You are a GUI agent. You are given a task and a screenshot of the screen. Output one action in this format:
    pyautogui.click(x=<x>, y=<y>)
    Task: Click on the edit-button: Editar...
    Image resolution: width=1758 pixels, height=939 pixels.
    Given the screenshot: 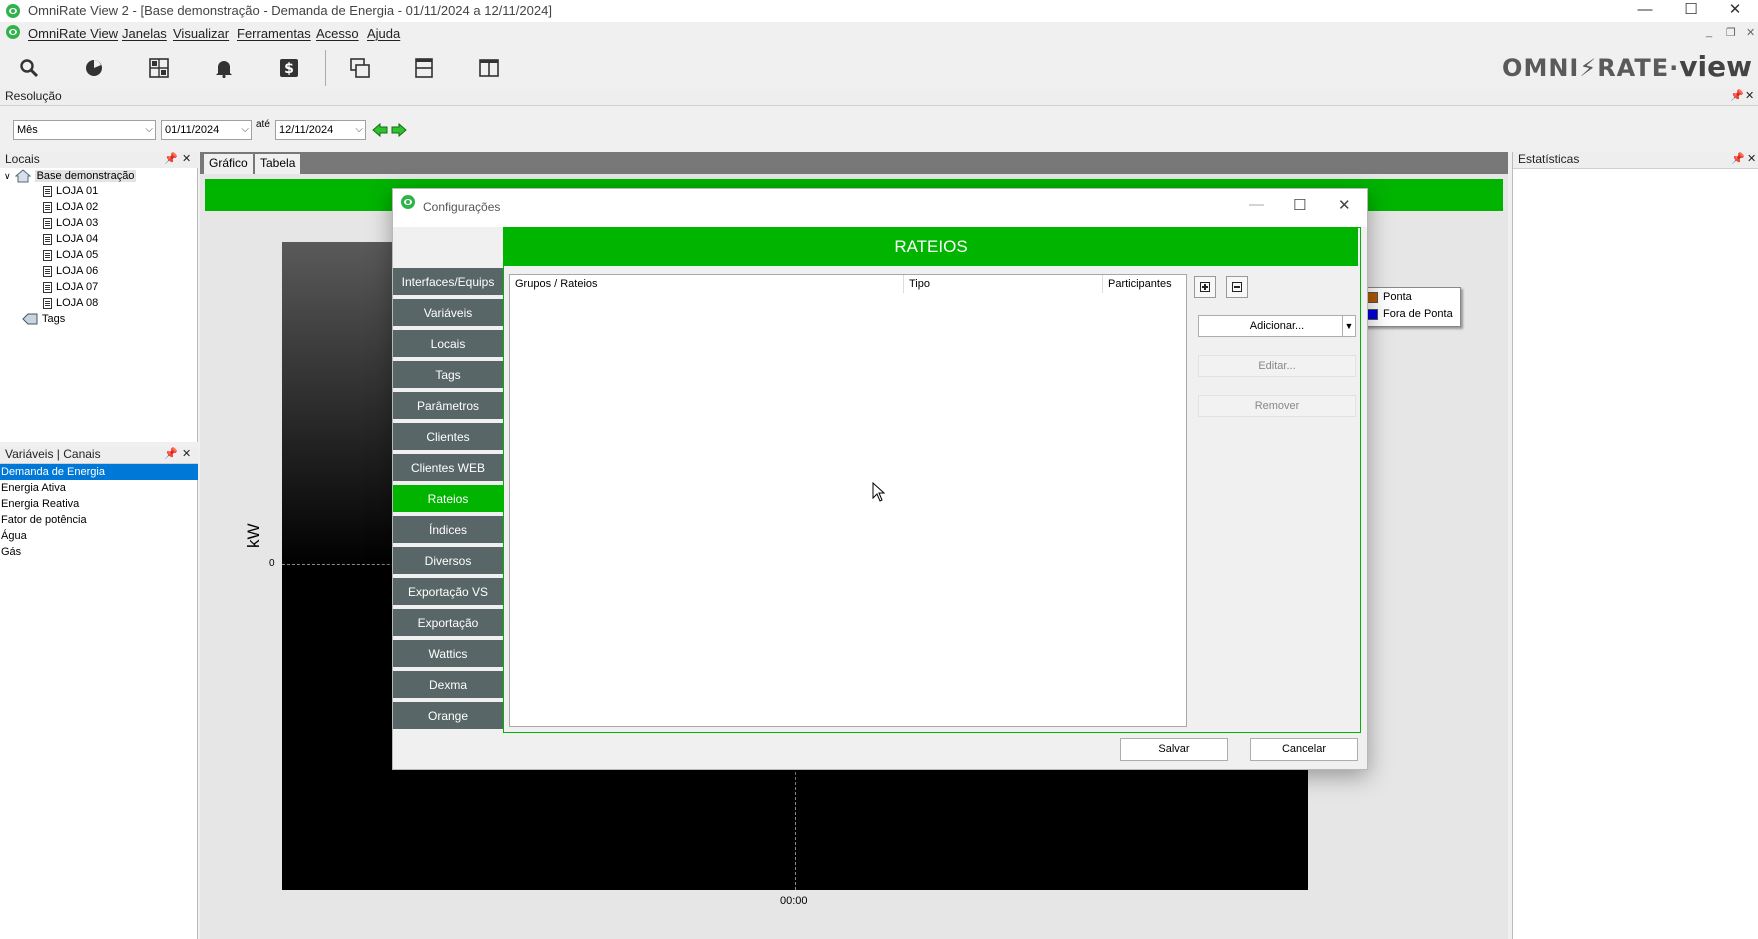 What is the action you would take?
    pyautogui.click(x=1277, y=366)
    